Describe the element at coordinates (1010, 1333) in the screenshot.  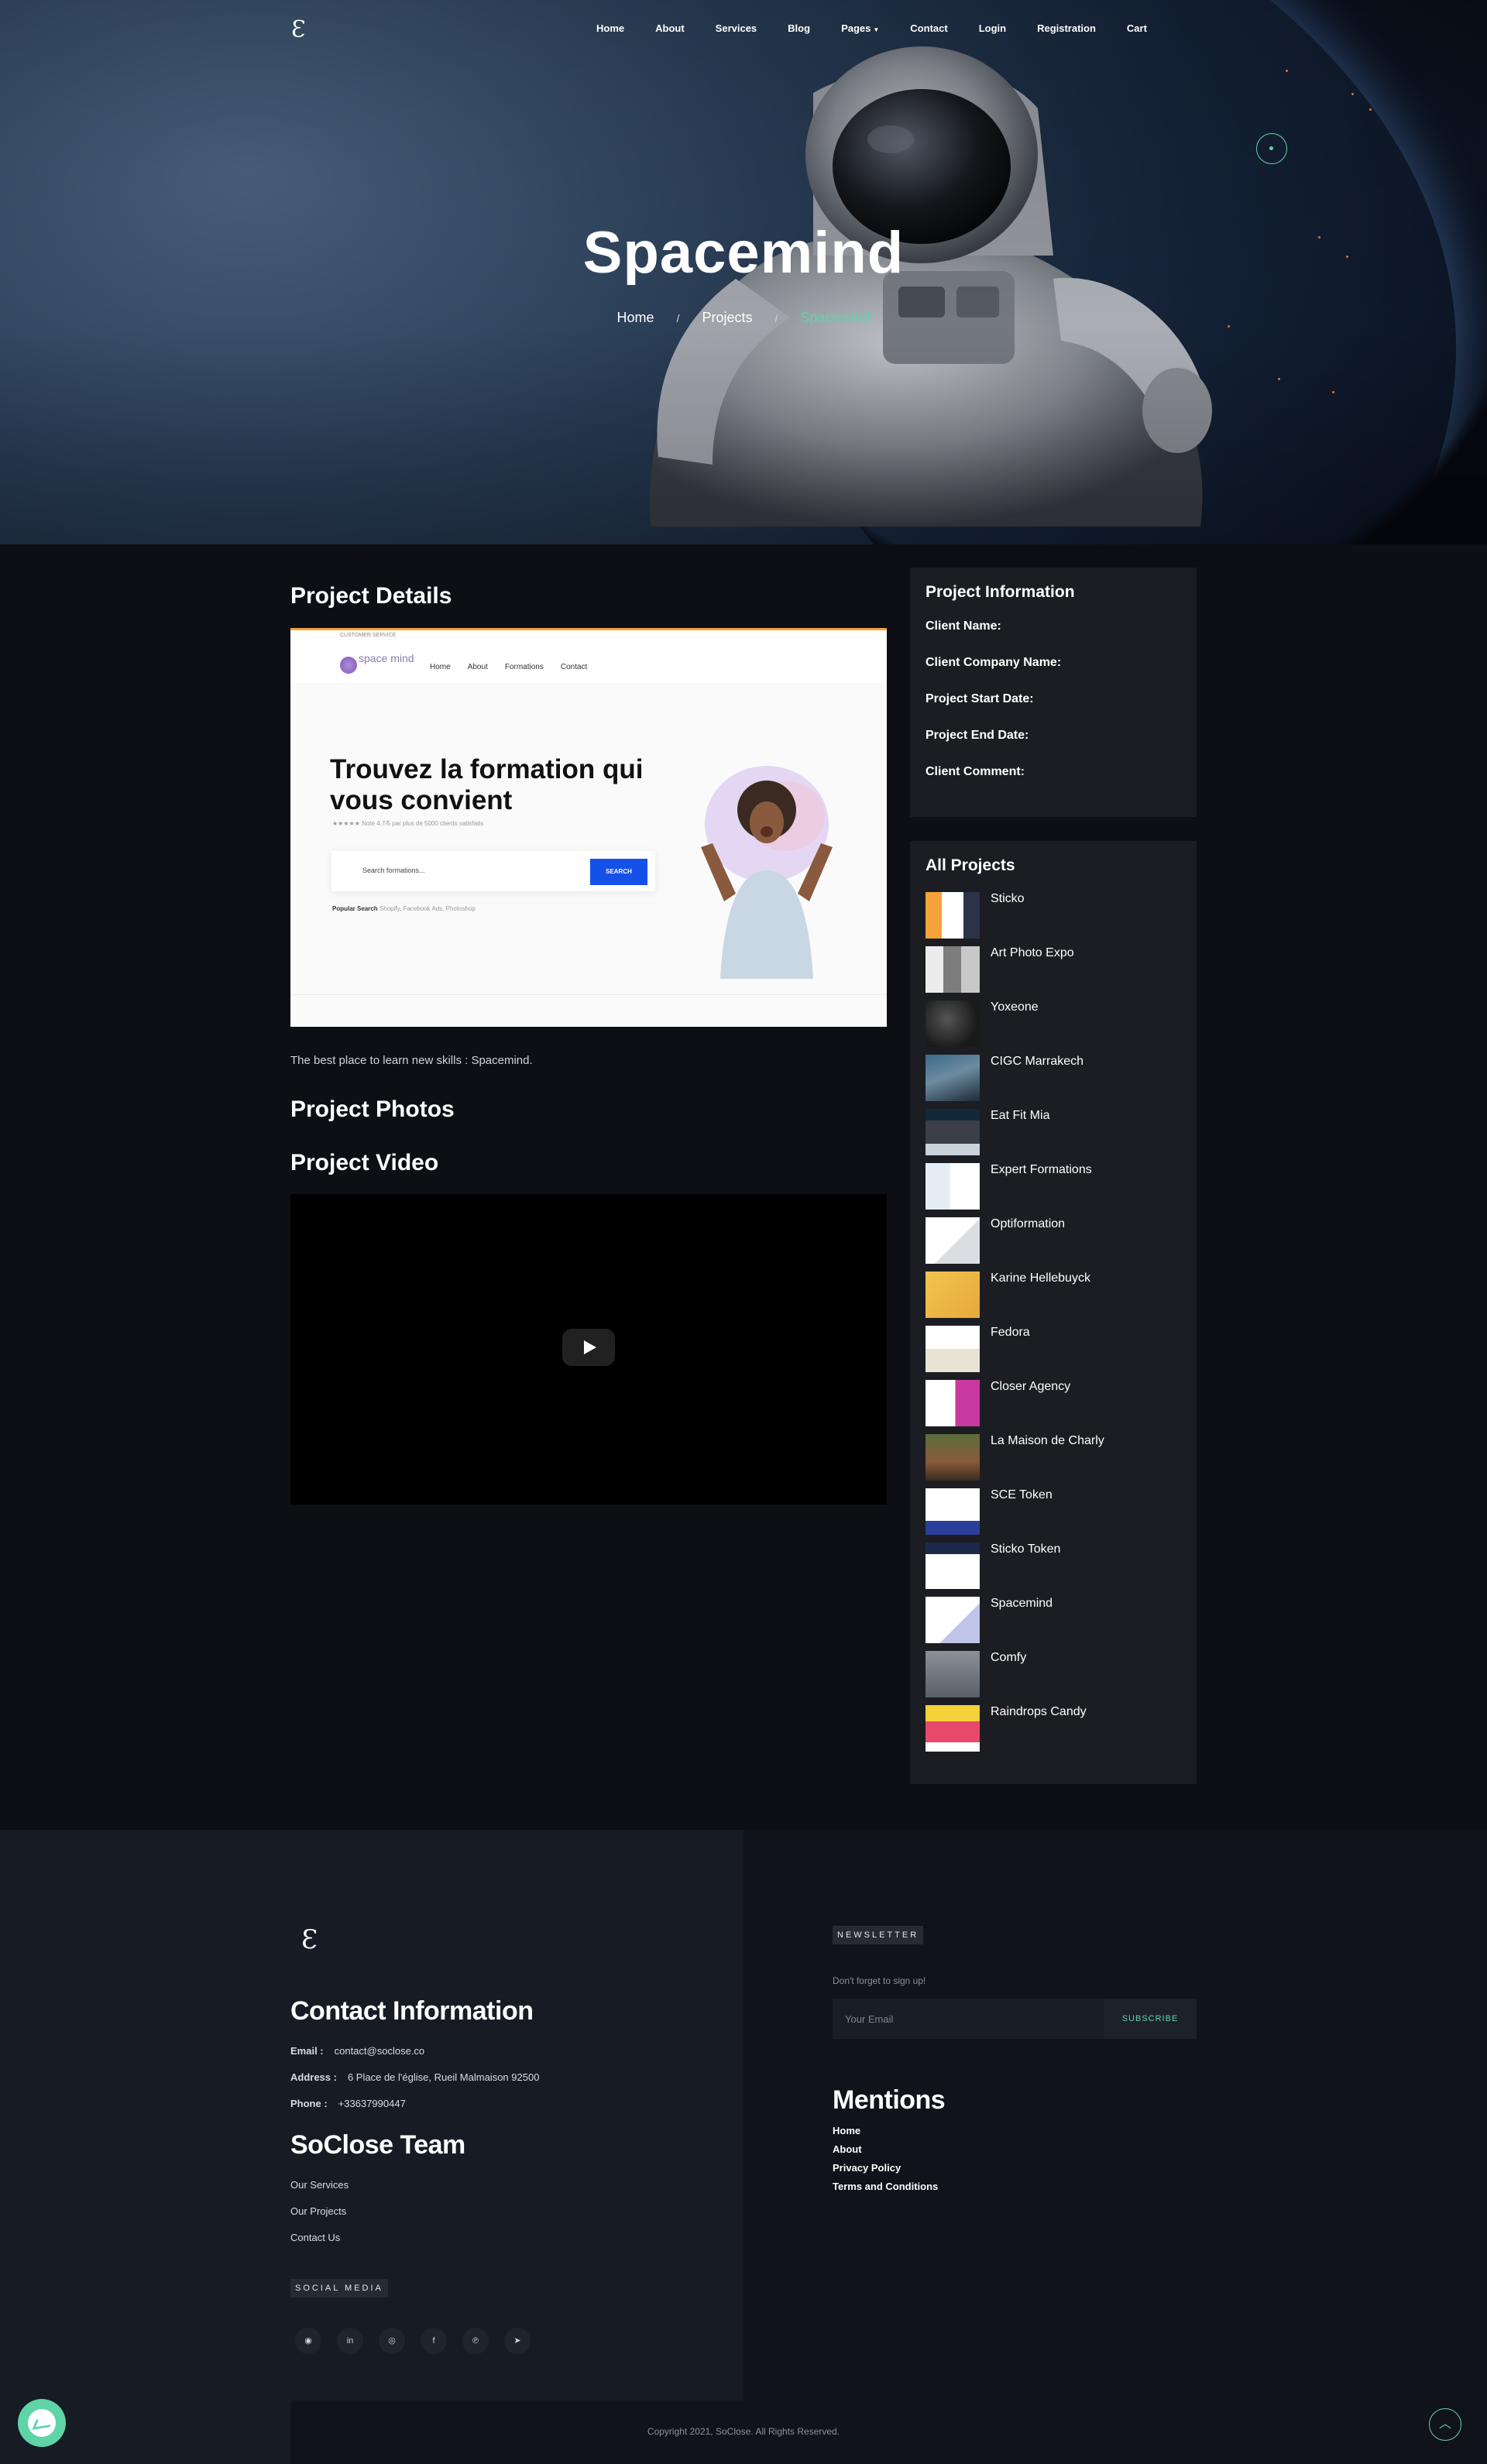
I see `project-list-name: Fedora` at that location.